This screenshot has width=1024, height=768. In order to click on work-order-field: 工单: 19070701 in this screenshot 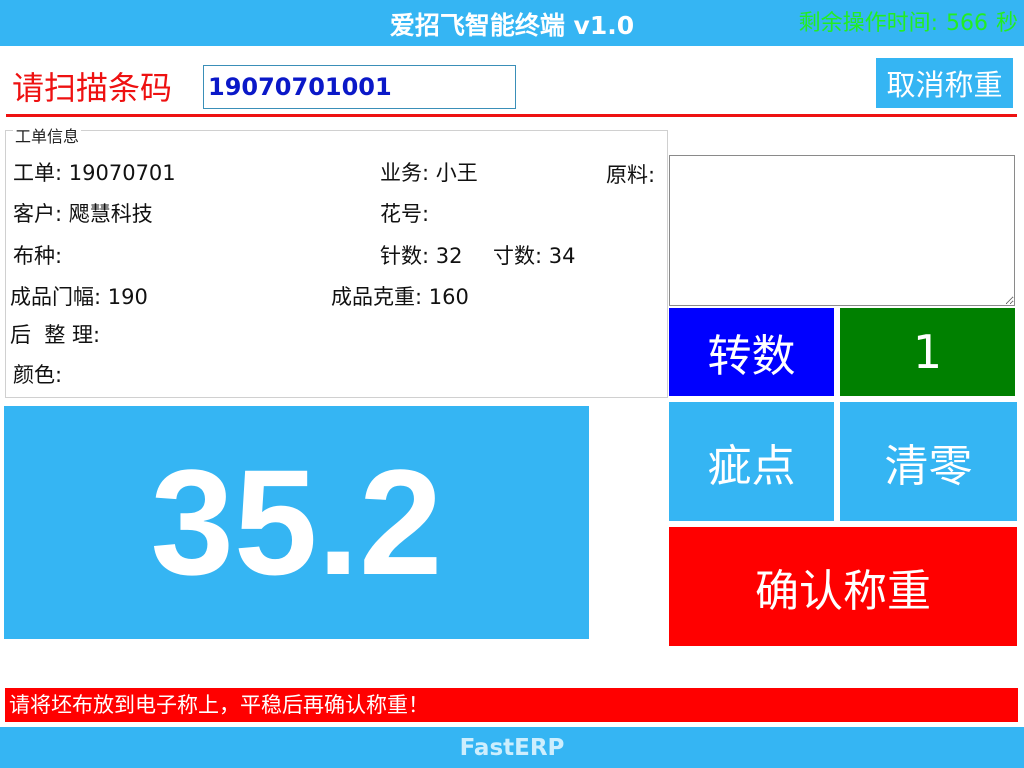, I will do `click(94, 172)`.